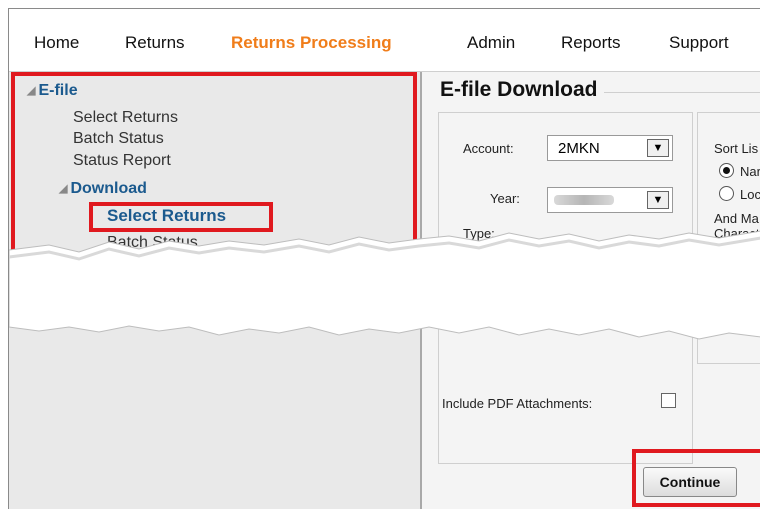  I want to click on sort-list-label: Sort Lis, so click(736, 148).